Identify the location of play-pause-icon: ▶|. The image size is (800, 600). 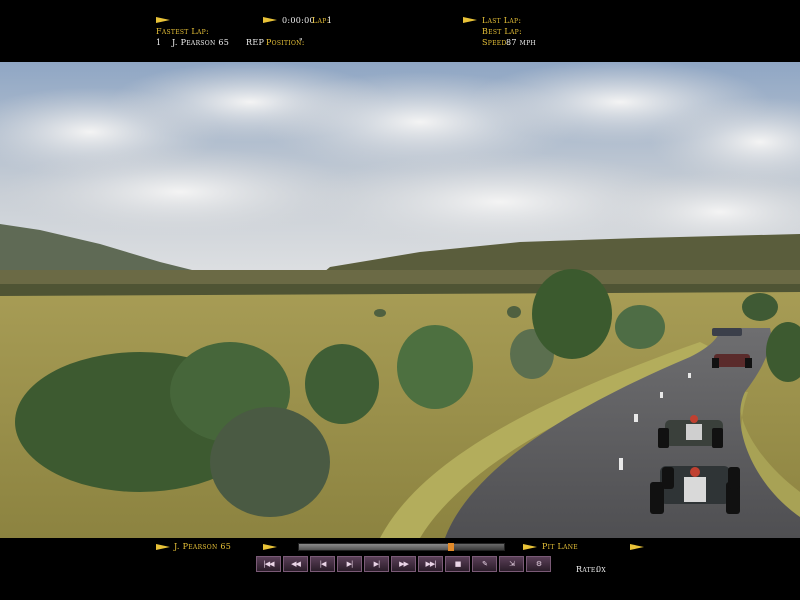
(350, 564).